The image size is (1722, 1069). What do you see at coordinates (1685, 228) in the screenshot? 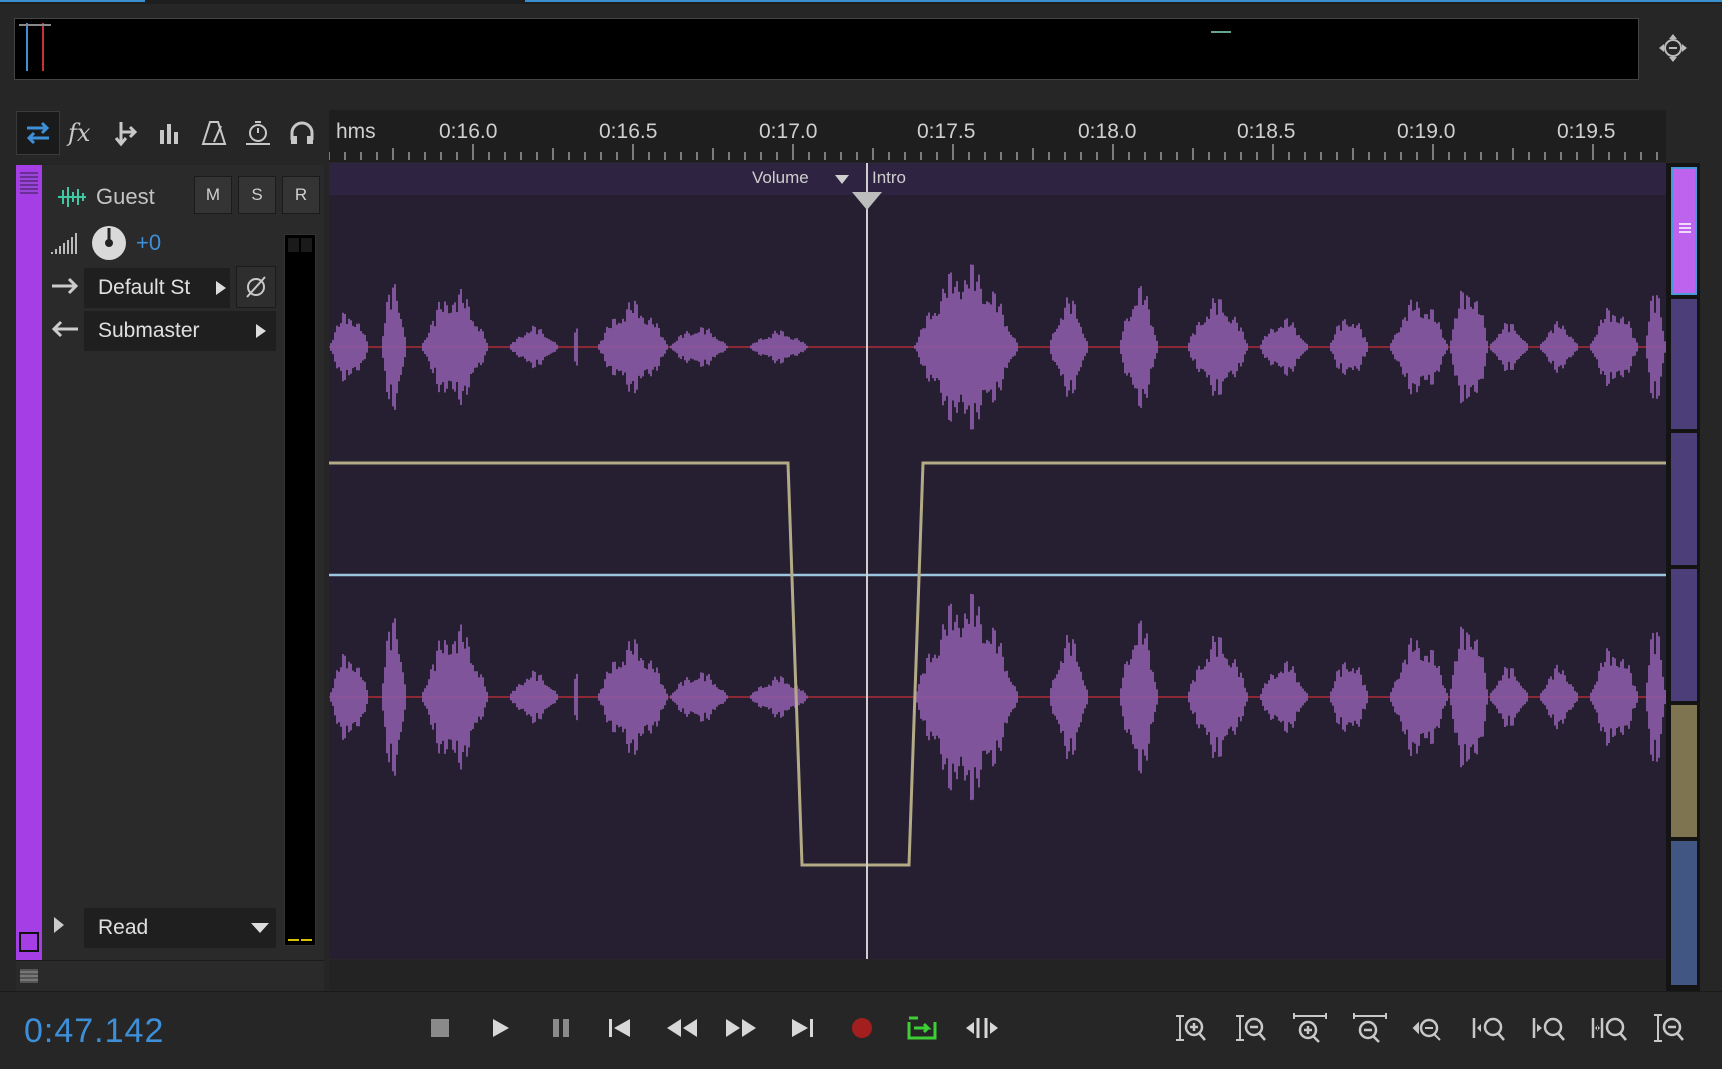
I see `grip-icon` at bounding box center [1685, 228].